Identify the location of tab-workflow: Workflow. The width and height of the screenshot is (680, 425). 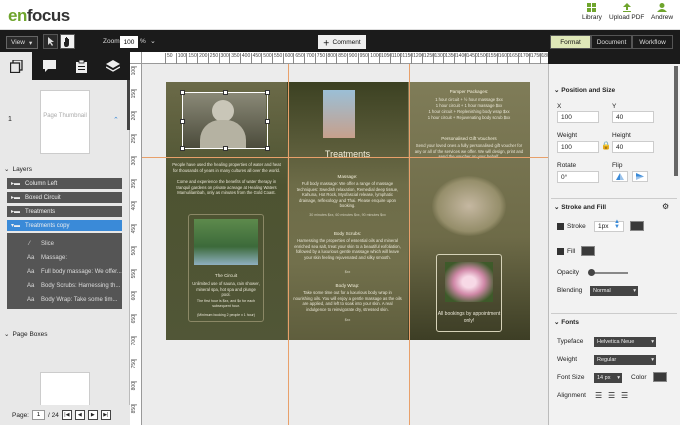
(652, 42).